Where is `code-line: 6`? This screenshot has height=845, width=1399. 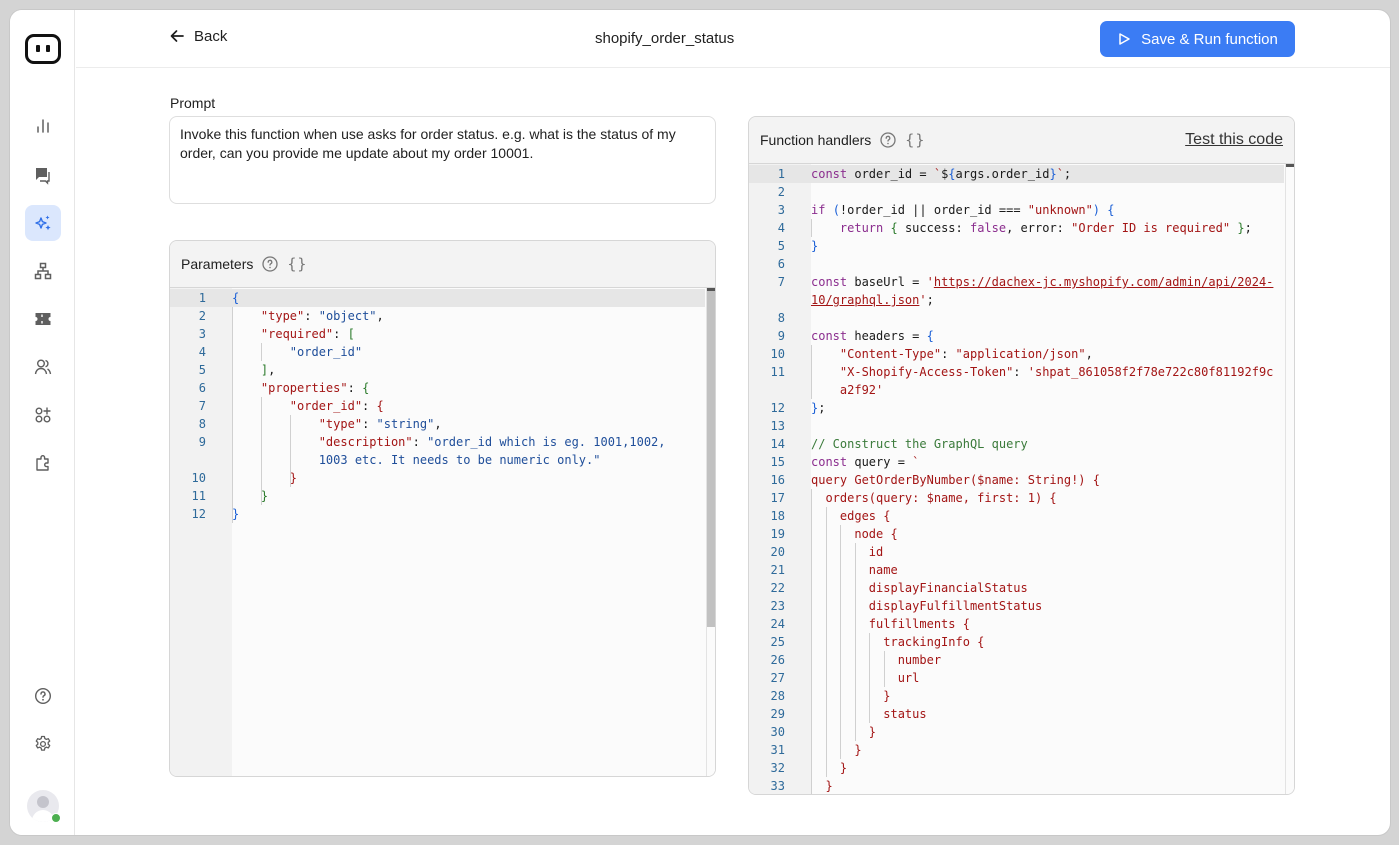
code-line: 6 is located at coordinates (781, 264).